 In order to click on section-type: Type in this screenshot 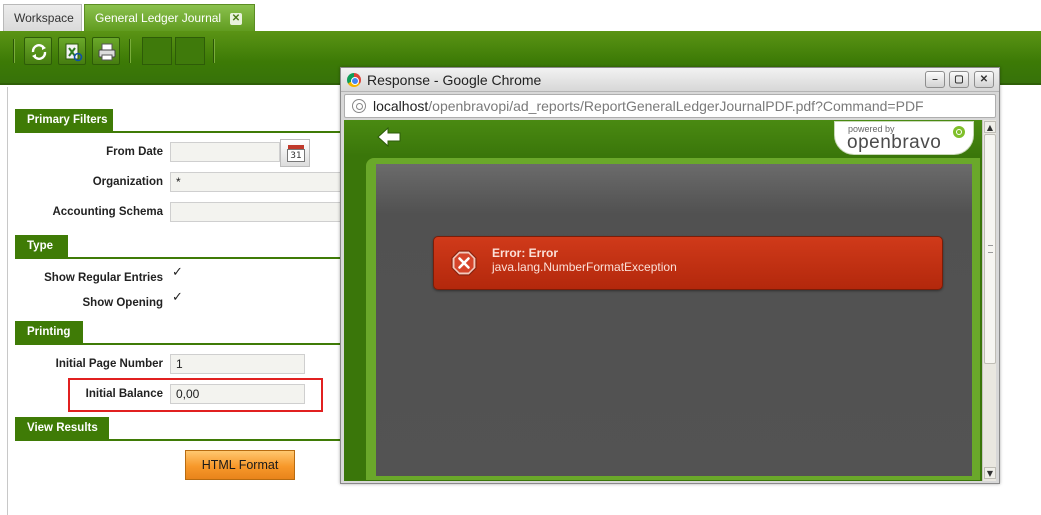, I will do `click(41, 246)`.